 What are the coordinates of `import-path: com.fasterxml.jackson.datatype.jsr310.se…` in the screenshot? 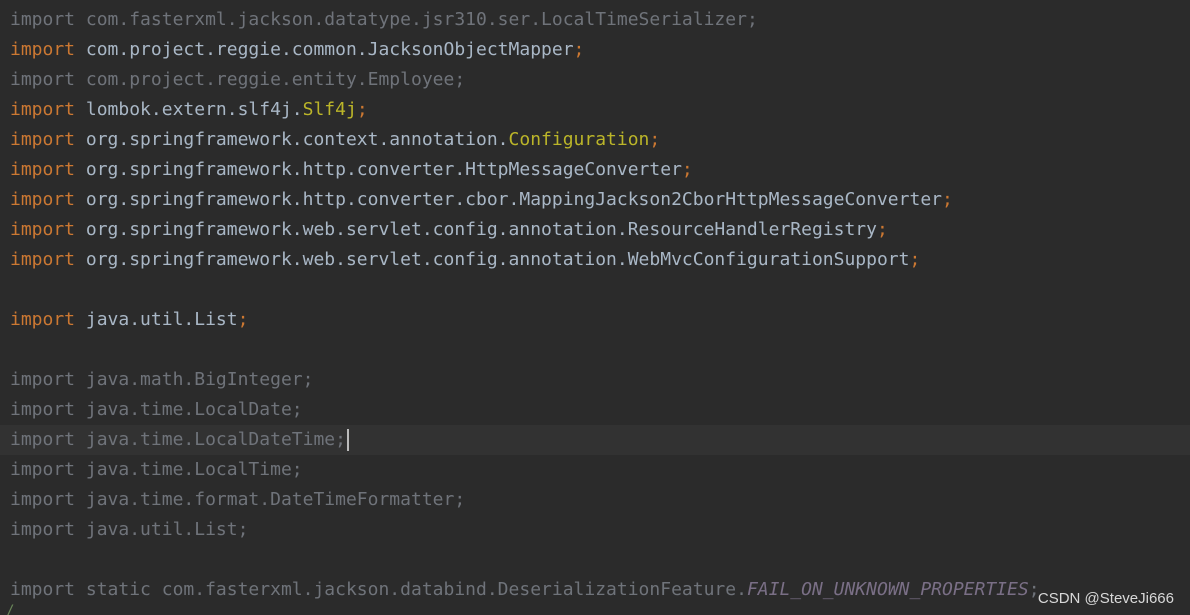 It's located at (416, 19).